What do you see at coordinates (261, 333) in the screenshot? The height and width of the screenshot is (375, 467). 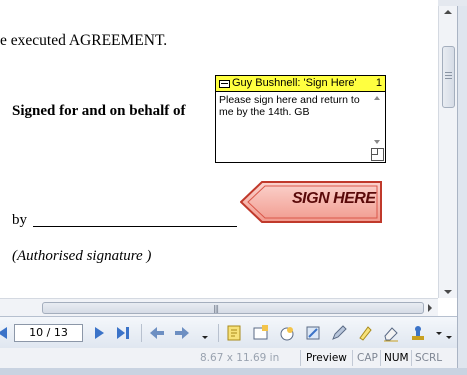 I see `text-box-icon` at bounding box center [261, 333].